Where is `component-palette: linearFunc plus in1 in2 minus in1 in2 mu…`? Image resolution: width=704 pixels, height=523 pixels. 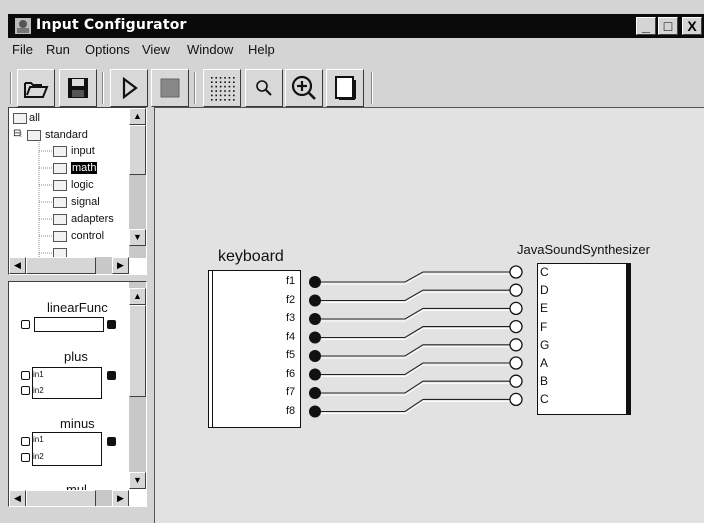
component-palette: linearFunc plus in1 in2 minus in1 in2 mu… is located at coordinates (77, 394).